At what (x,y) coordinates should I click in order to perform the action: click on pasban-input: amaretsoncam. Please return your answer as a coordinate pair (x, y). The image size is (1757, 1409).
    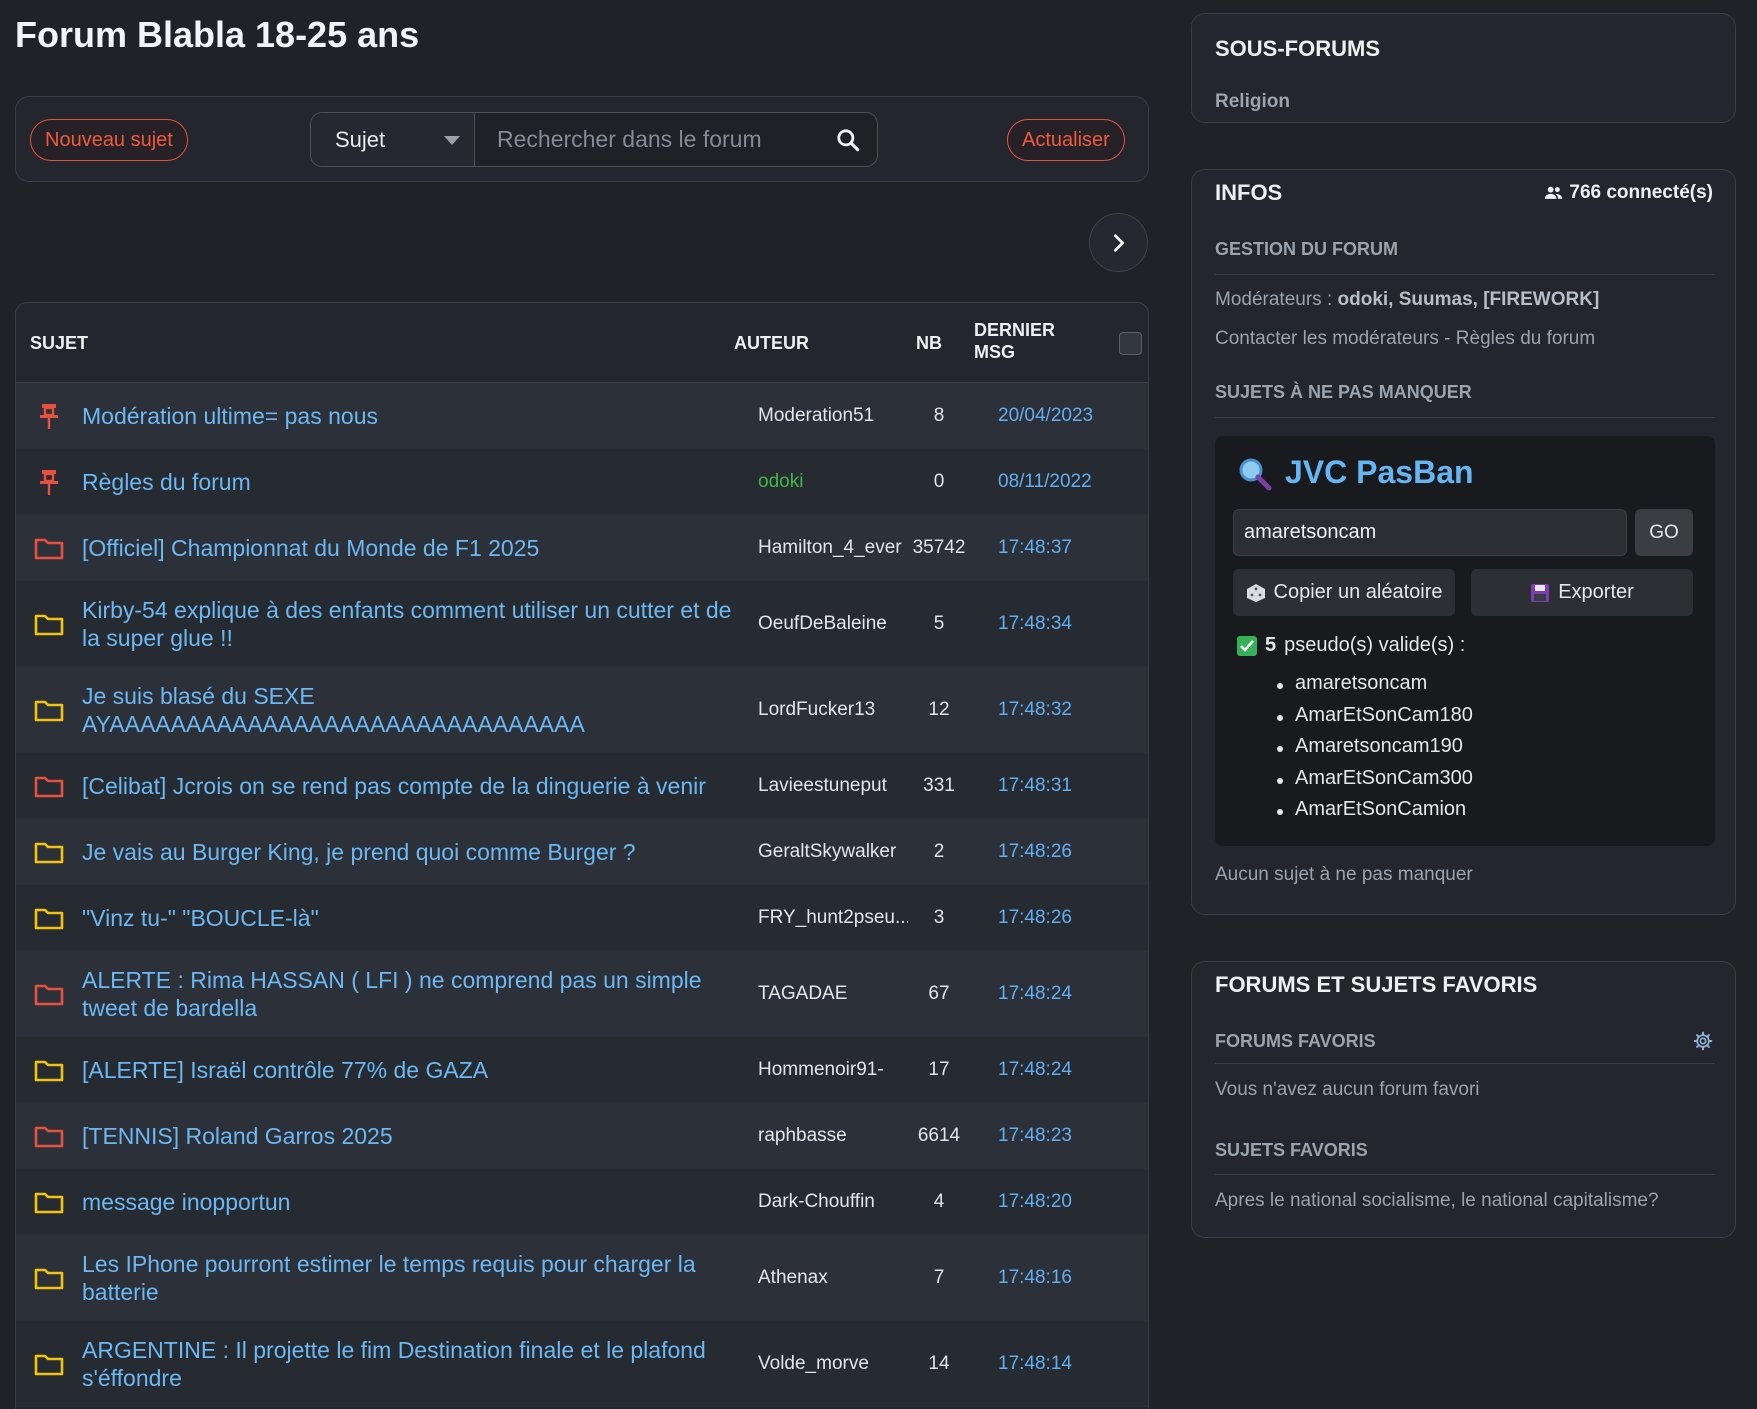
    Looking at the image, I should click on (1430, 532).